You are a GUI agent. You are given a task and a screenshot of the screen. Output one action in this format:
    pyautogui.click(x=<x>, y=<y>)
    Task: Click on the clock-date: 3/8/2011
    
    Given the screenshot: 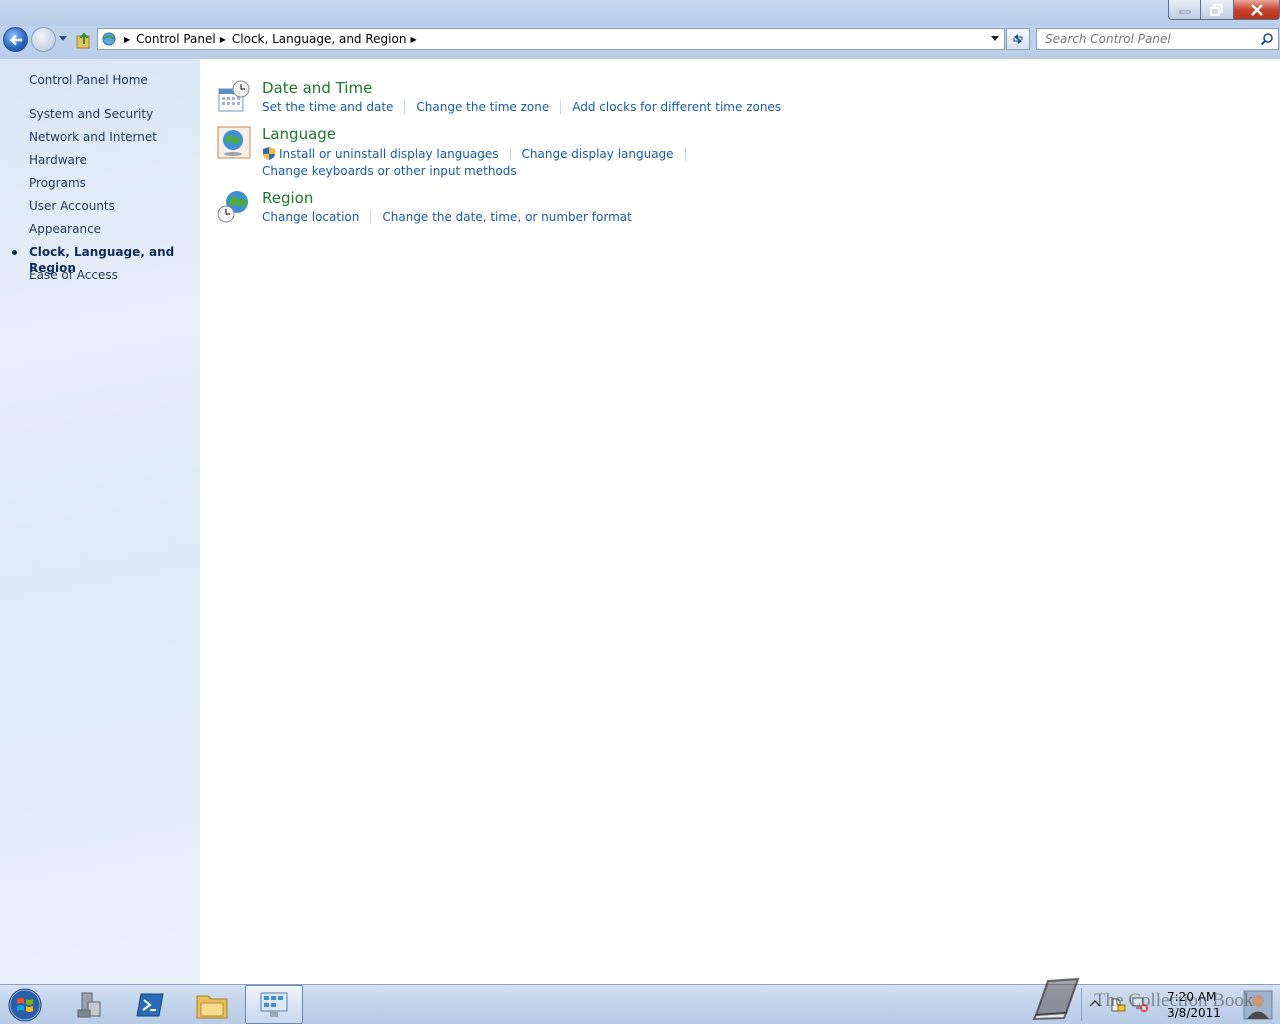 What is the action you would take?
    pyautogui.click(x=1194, y=1013)
    